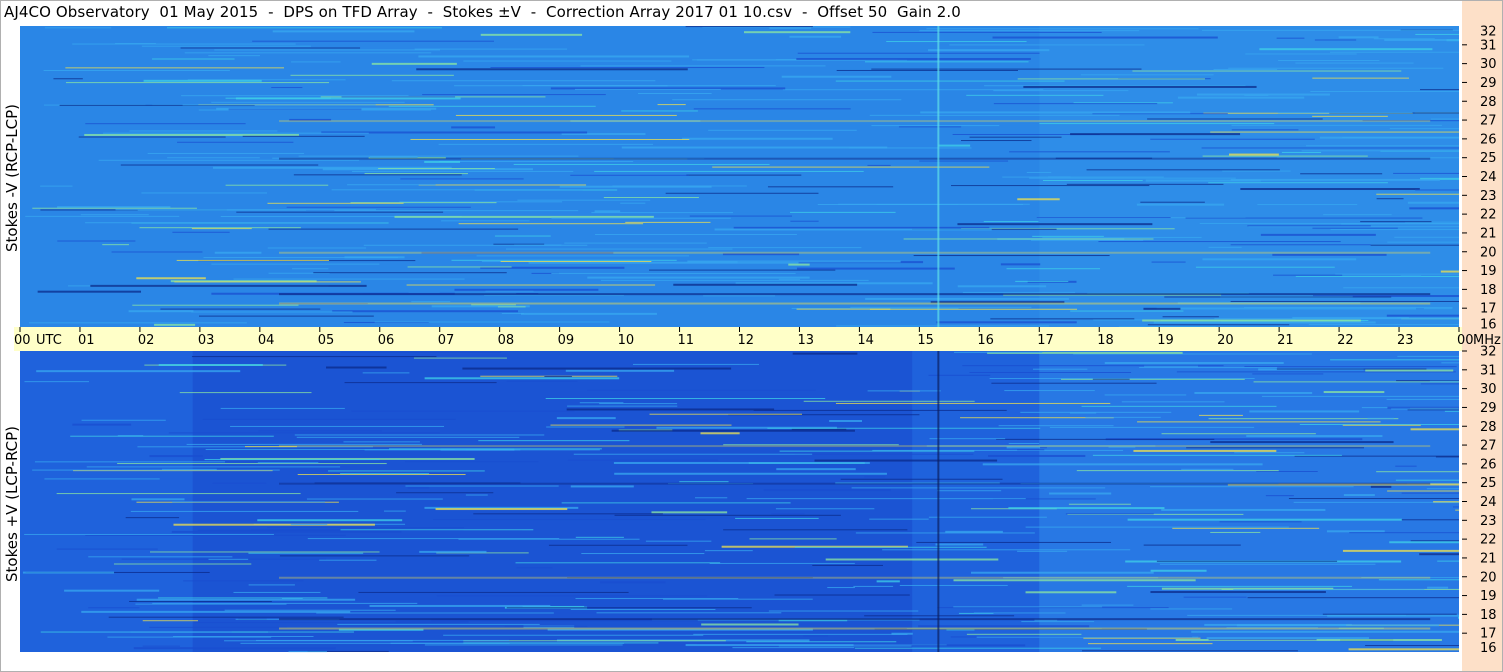  What do you see at coordinates (686, 340) in the screenshot?
I see `time-tick-label: 11` at bounding box center [686, 340].